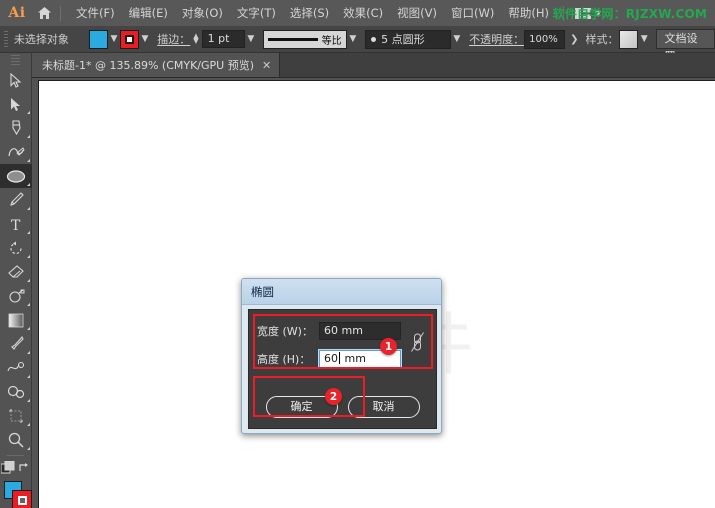 The height and width of the screenshot is (508, 715). I want to click on close-icon: ✕, so click(266, 65).